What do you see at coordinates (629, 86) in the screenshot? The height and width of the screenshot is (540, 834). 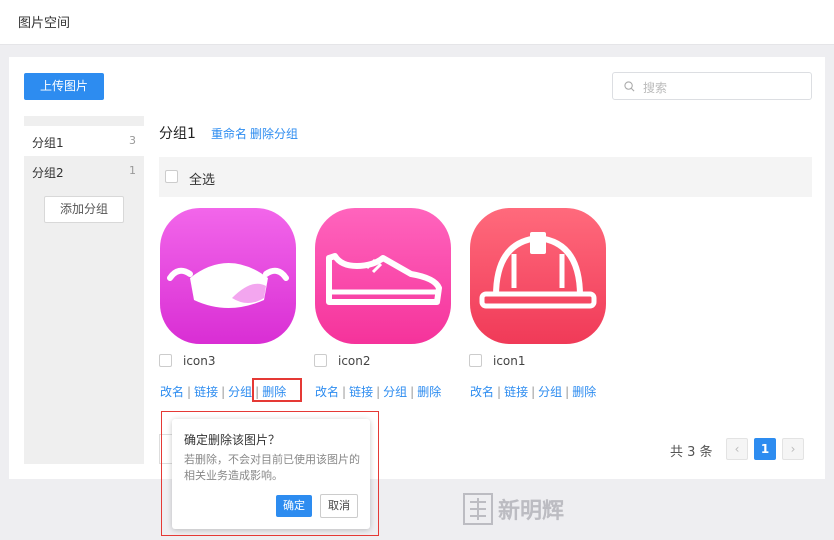 I see `search-icon` at bounding box center [629, 86].